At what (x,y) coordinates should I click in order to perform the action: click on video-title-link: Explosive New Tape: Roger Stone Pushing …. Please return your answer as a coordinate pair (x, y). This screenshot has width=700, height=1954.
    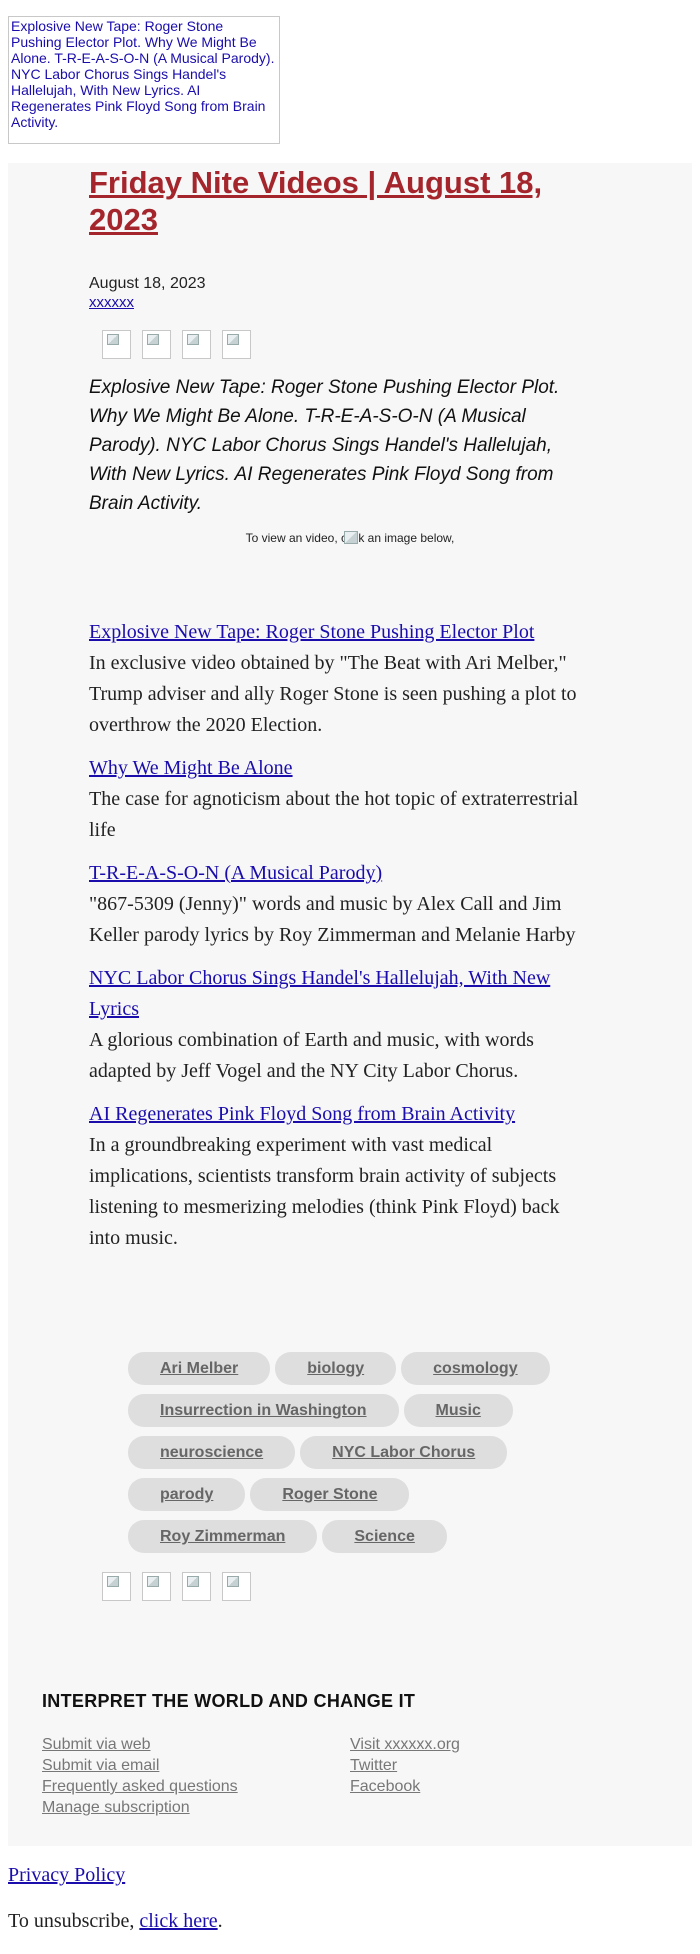
    Looking at the image, I should click on (342, 632).